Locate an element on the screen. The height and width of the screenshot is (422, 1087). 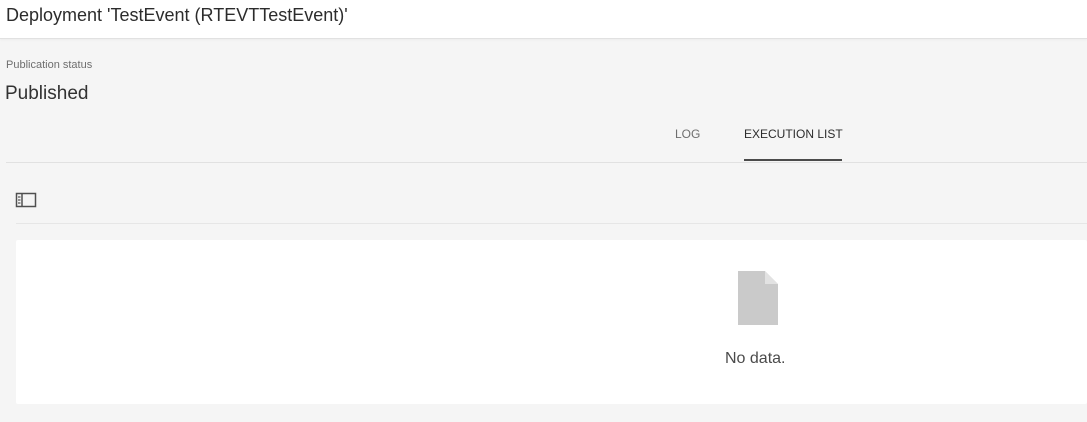
document-icon is located at coordinates (758, 298).